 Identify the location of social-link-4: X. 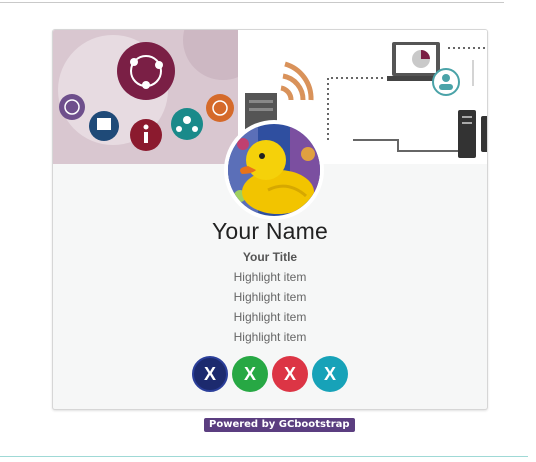
(330, 374).